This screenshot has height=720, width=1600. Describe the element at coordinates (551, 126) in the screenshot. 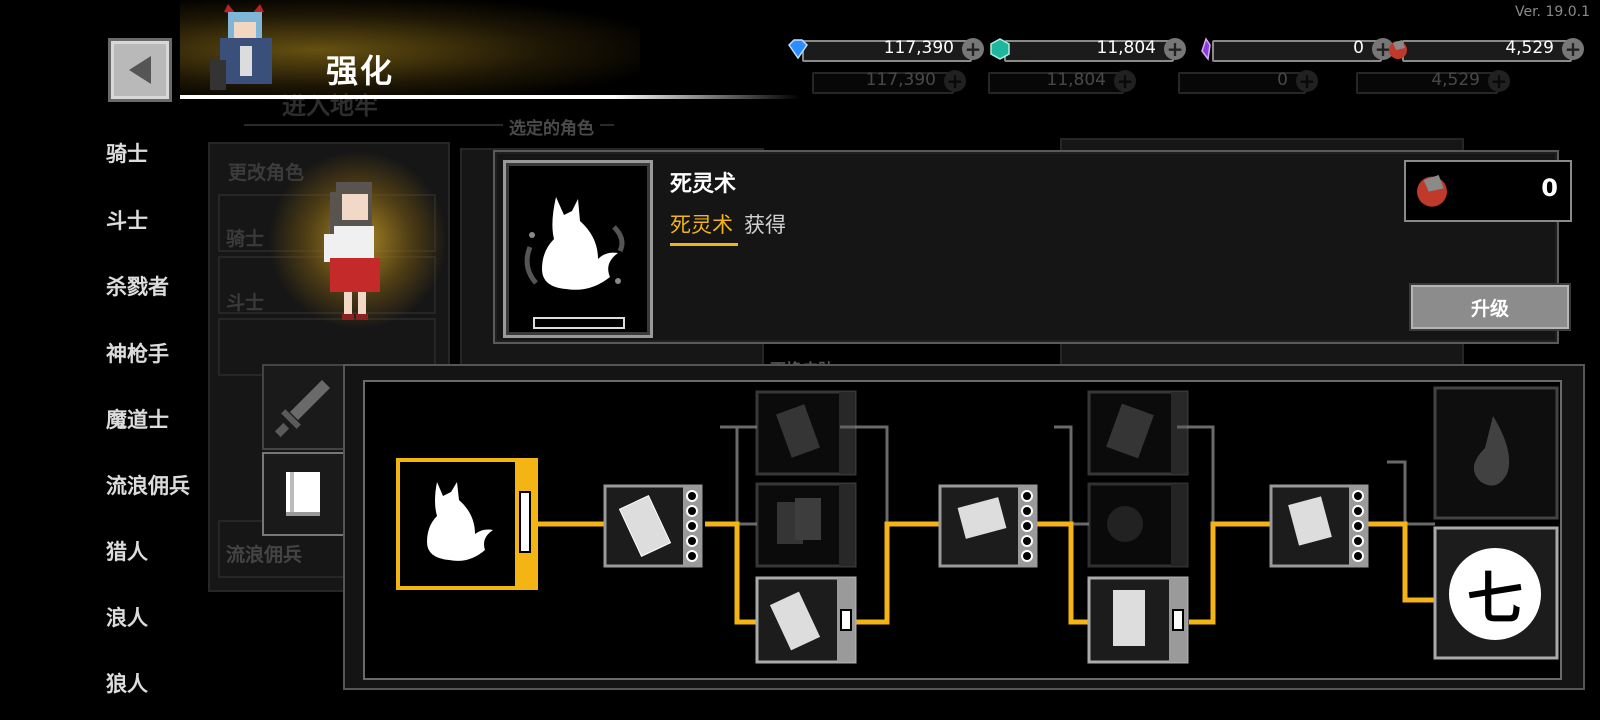

I see `bg-selected-label: 选定的角色` at that location.